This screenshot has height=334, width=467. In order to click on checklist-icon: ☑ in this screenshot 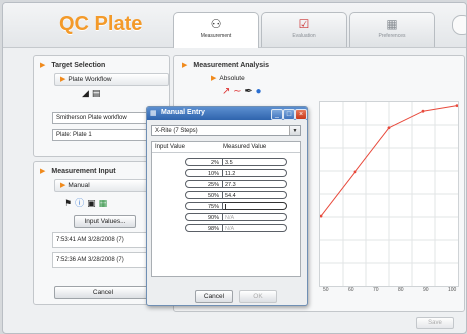, I will do `click(304, 24)`.